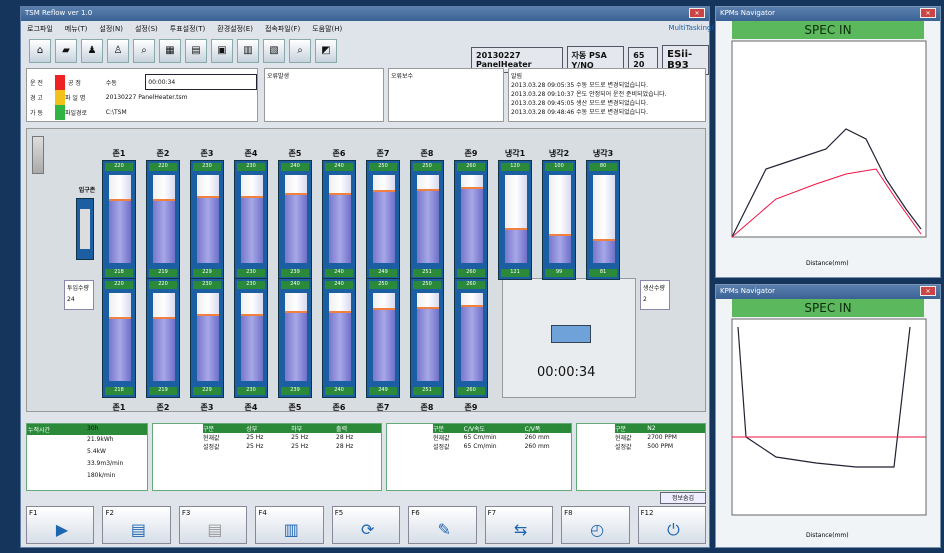 The height and width of the screenshot is (553, 944). I want to click on menu-settings-s: 설정(S), so click(146, 29).